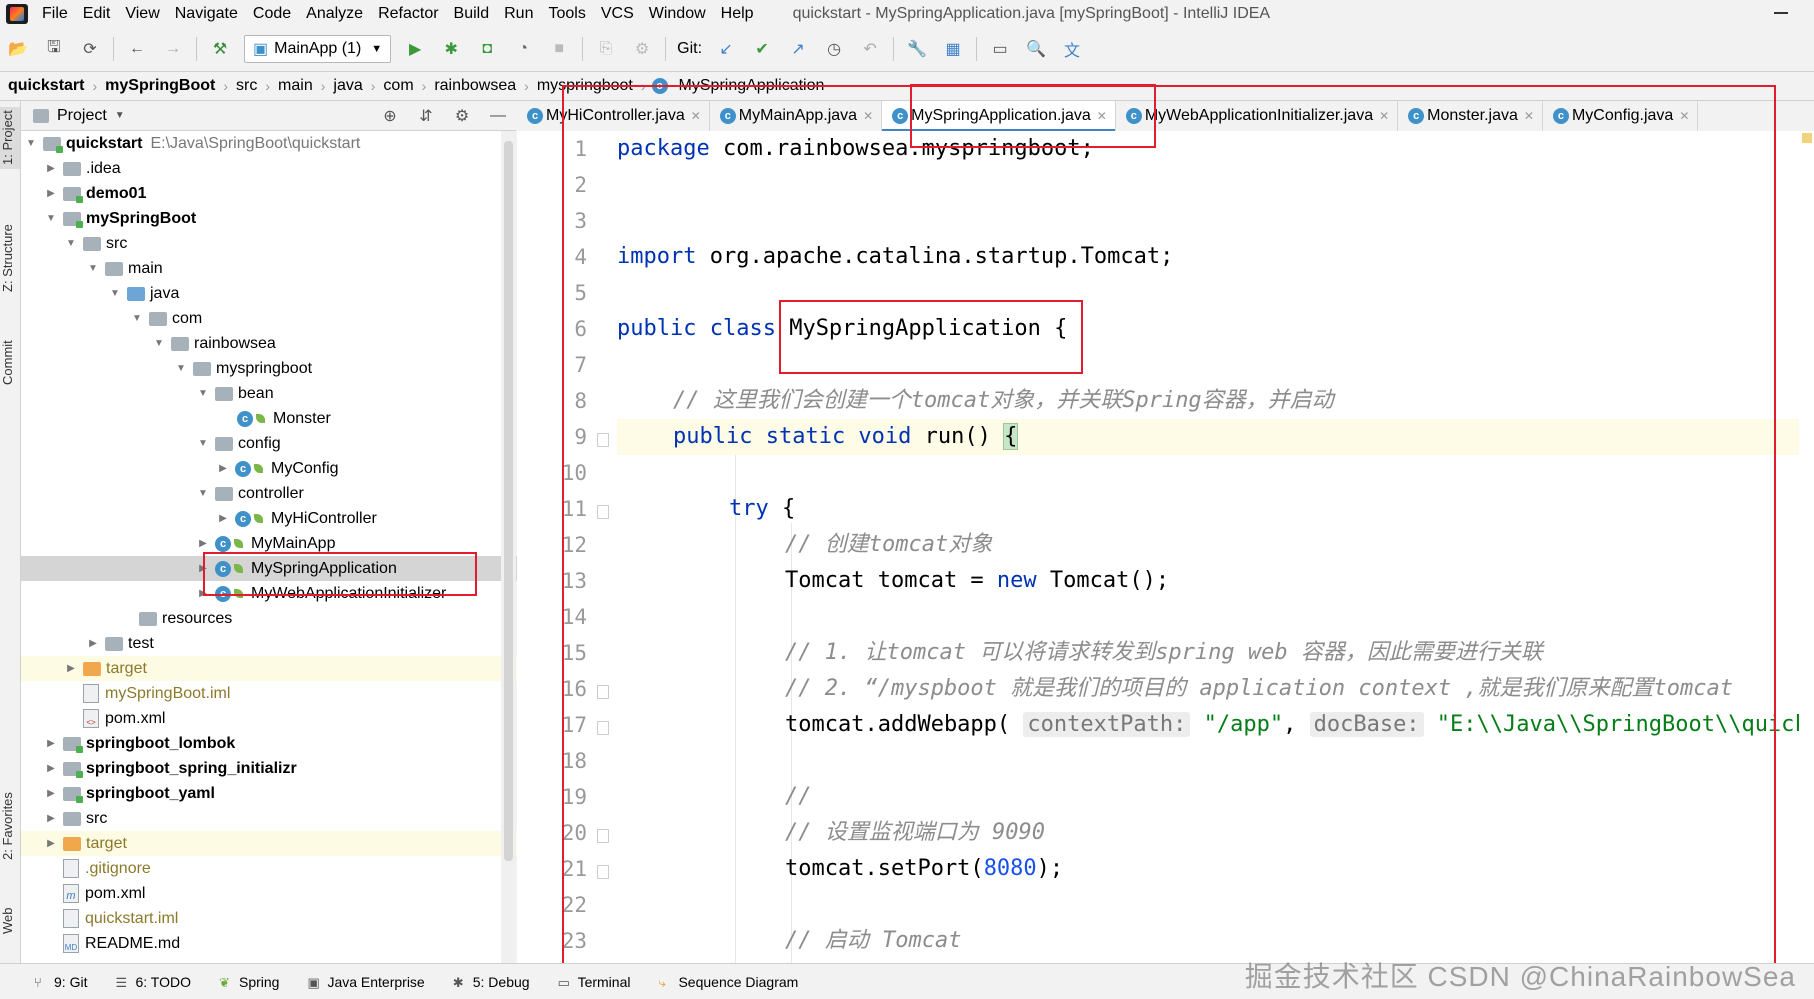 The height and width of the screenshot is (999, 1814). What do you see at coordinates (10, 138) in the screenshot?
I see `tool-tab-project: 1: Project` at bounding box center [10, 138].